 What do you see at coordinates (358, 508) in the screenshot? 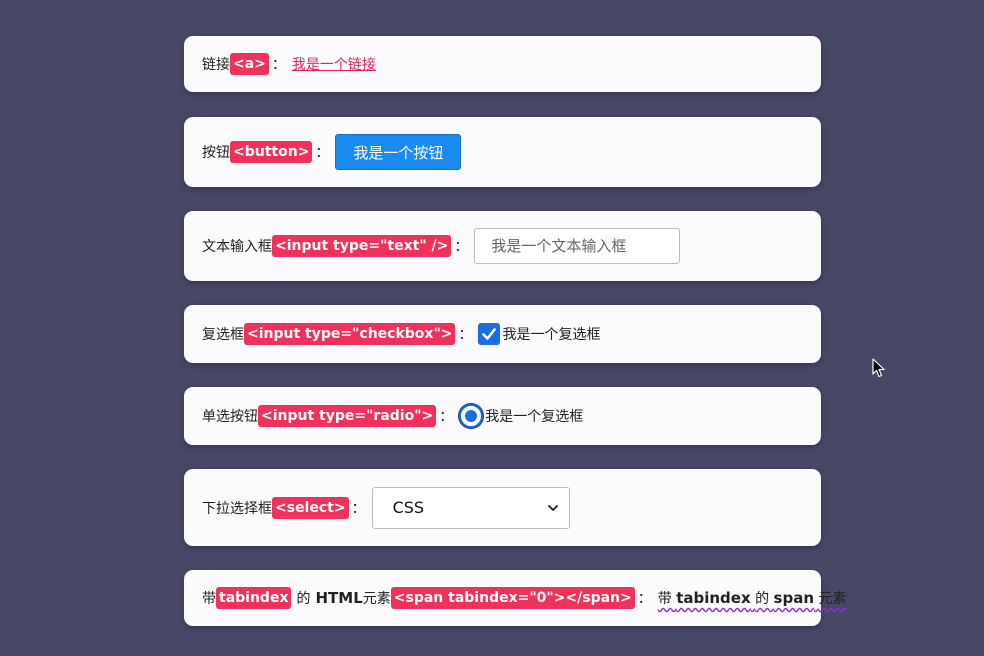
I see `select-colon: ：` at bounding box center [358, 508].